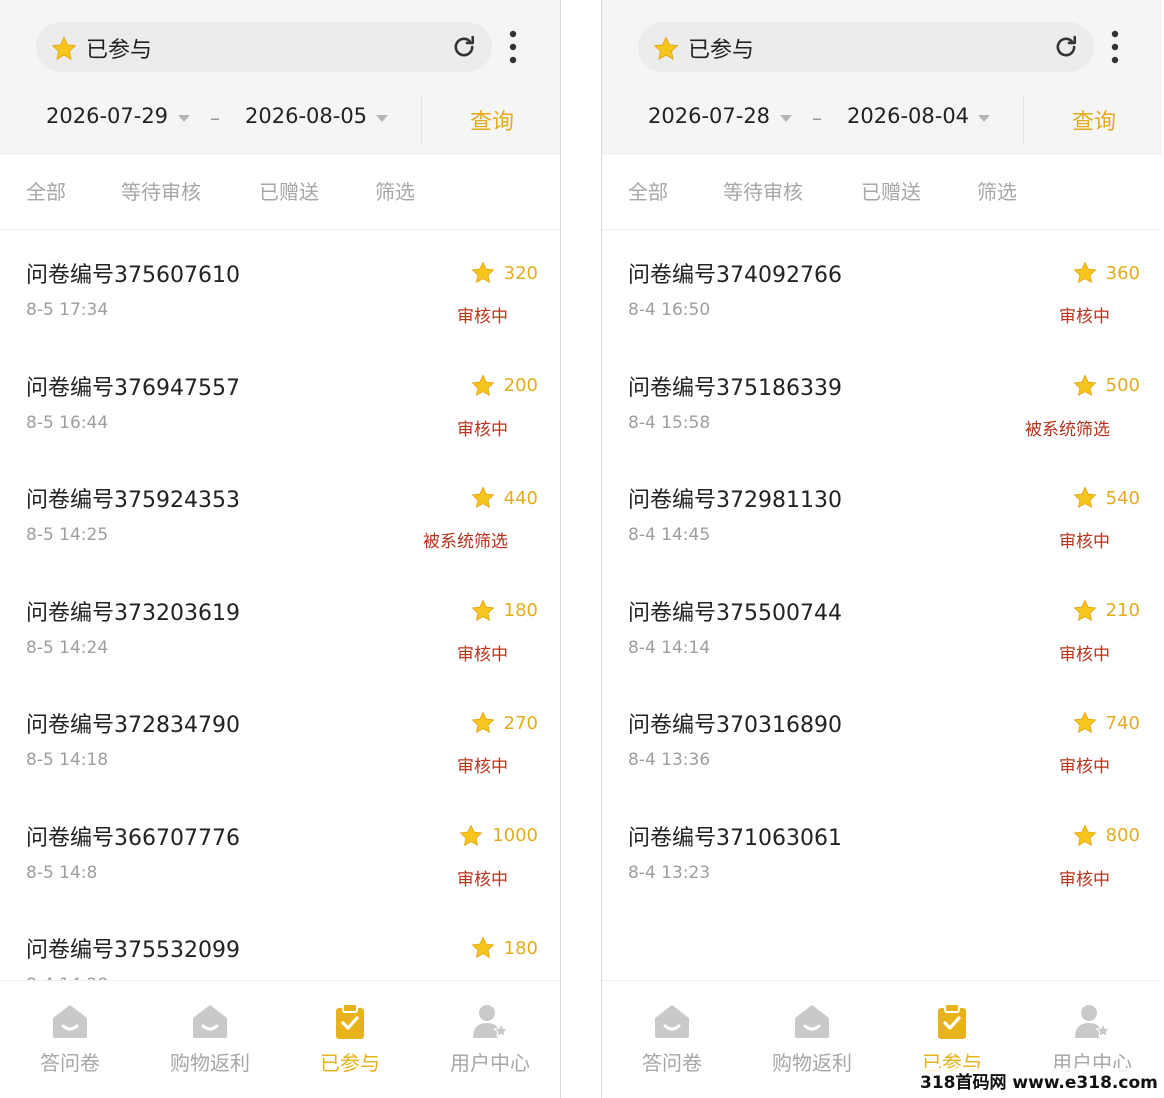 This screenshot has height=1098, width=1164. Describe the element at coordinates (1106, 723) in the screenshot. I see `reward-points: 740` at that location.